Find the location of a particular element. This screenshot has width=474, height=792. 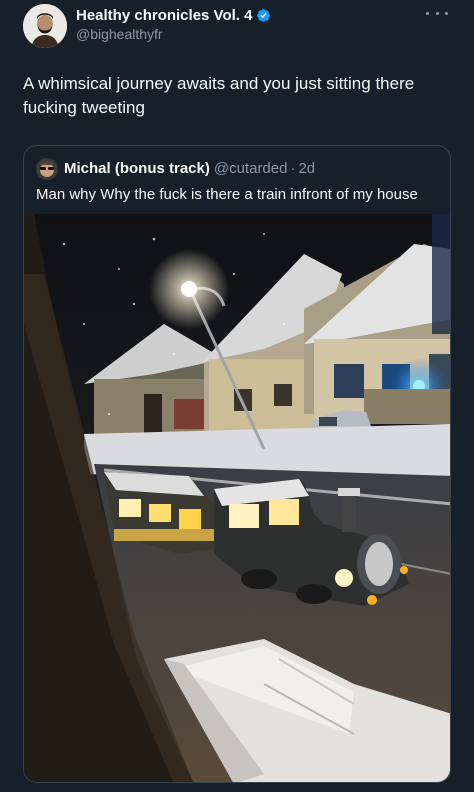

profile-avatar-icon is located at coordinates (45, 26).